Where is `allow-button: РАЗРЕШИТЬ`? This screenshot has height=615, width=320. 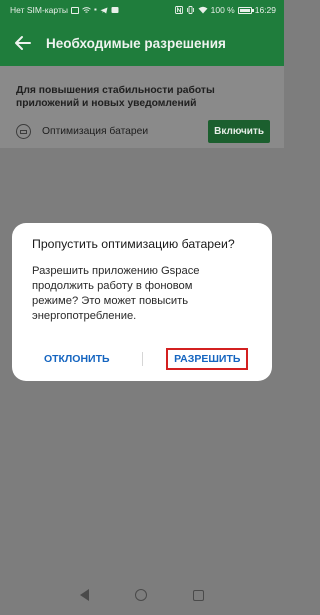
allow-button: РАЗРЕШИТЬ is located at coordinates (207, 359).